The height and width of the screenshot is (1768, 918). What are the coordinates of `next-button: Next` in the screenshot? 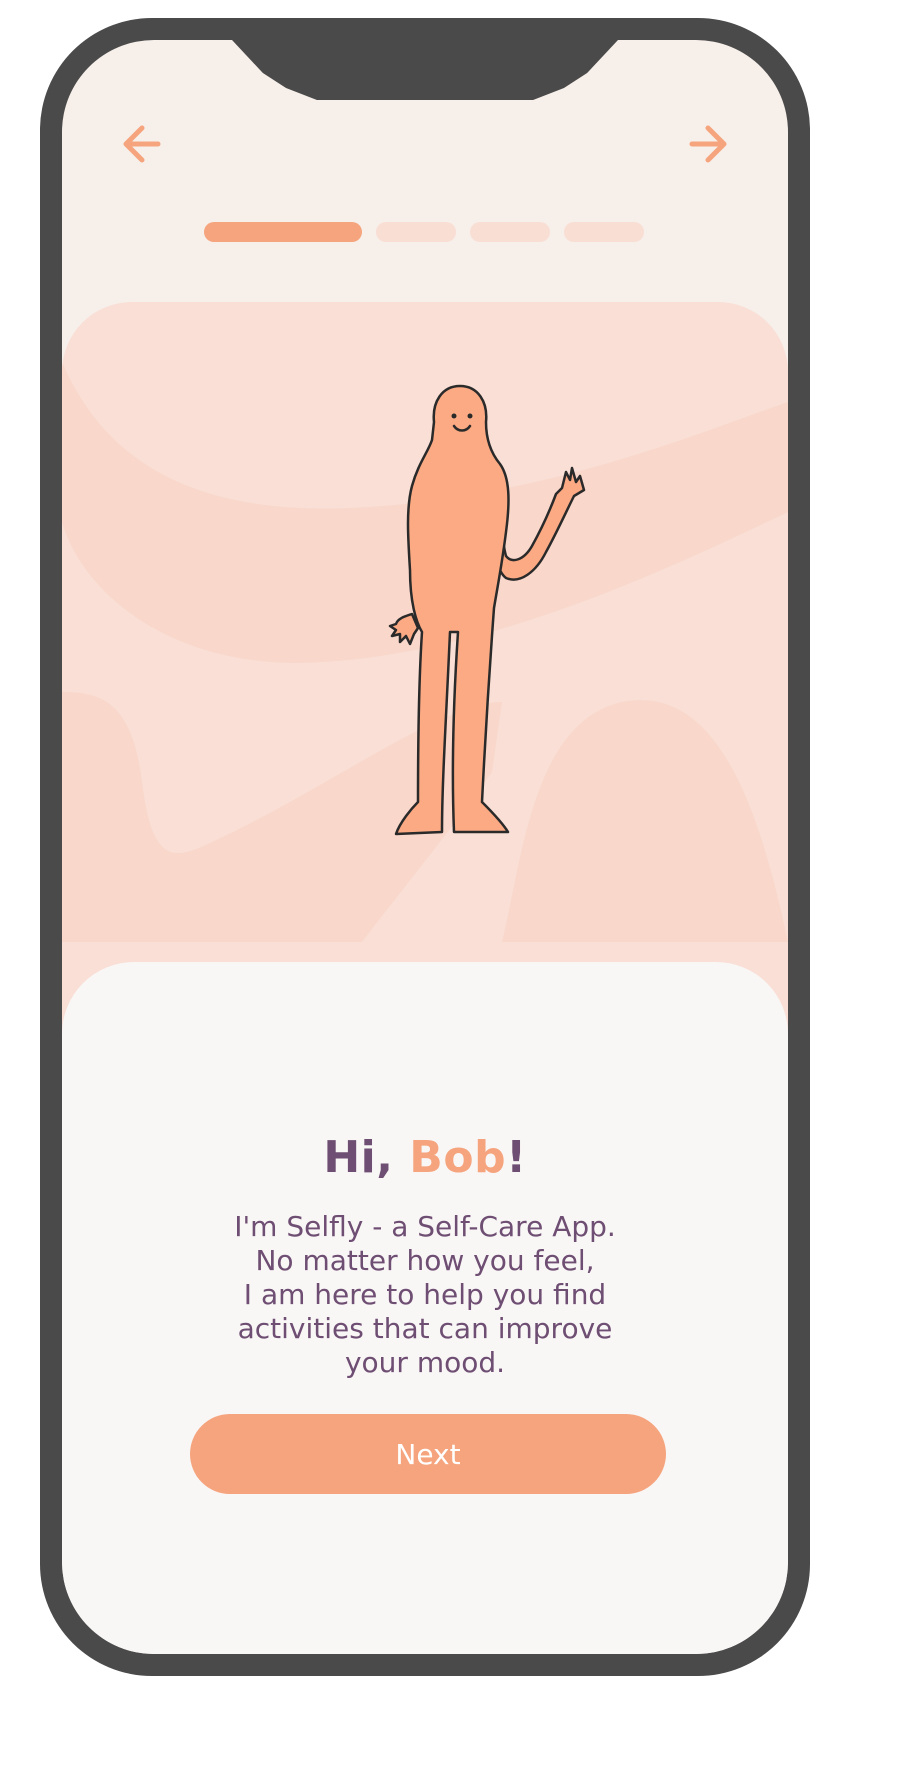 It's located at (428, 1454).